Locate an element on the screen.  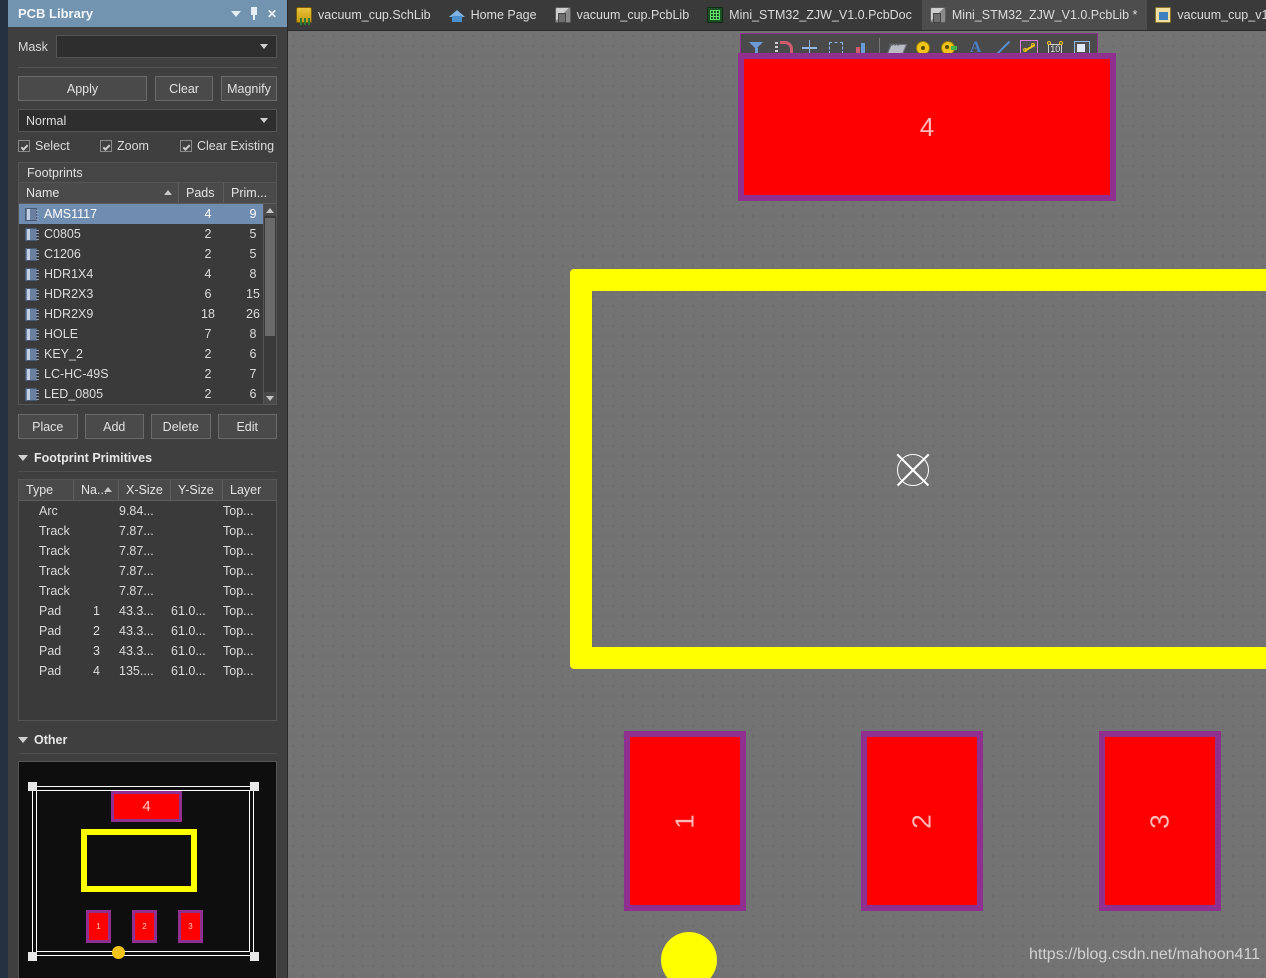
schdoc-icon is located at coordinates (1163, 15).